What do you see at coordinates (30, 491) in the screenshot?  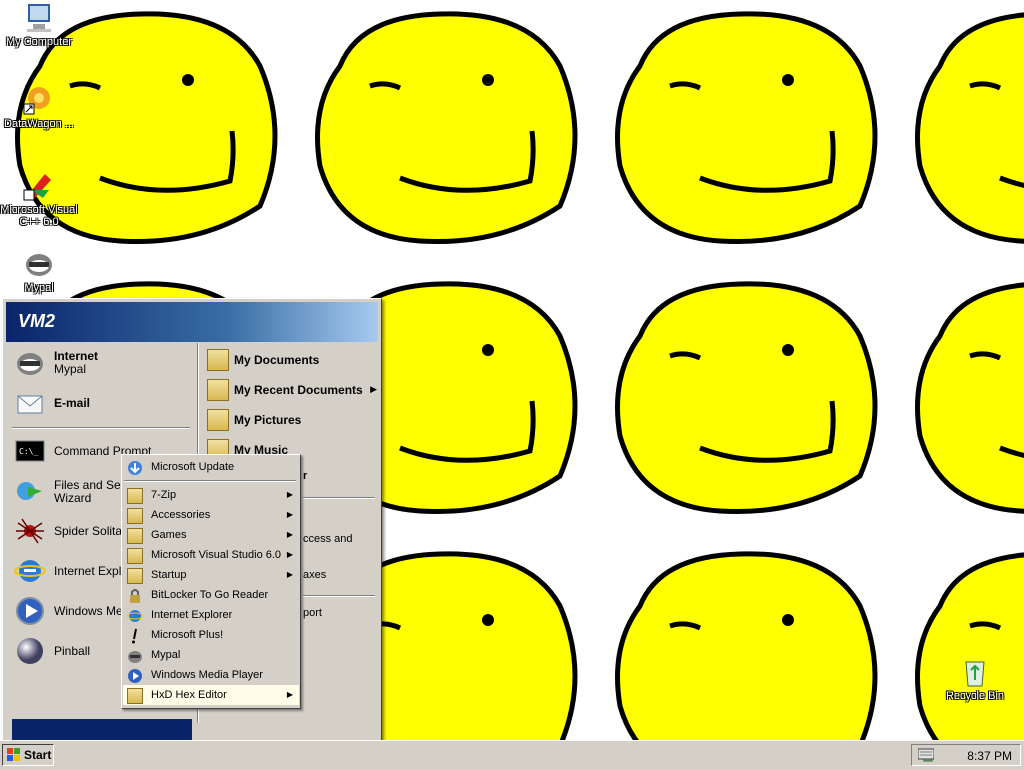 I see `transfer-wizard-icon` at bounding box center [30, 491].